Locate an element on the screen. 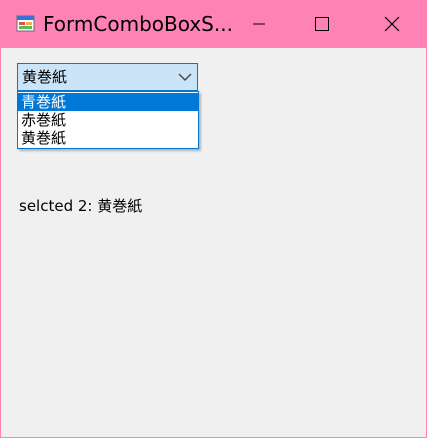  combo-selected-value: 黄巻紙 is located at coordinates (45, 77).